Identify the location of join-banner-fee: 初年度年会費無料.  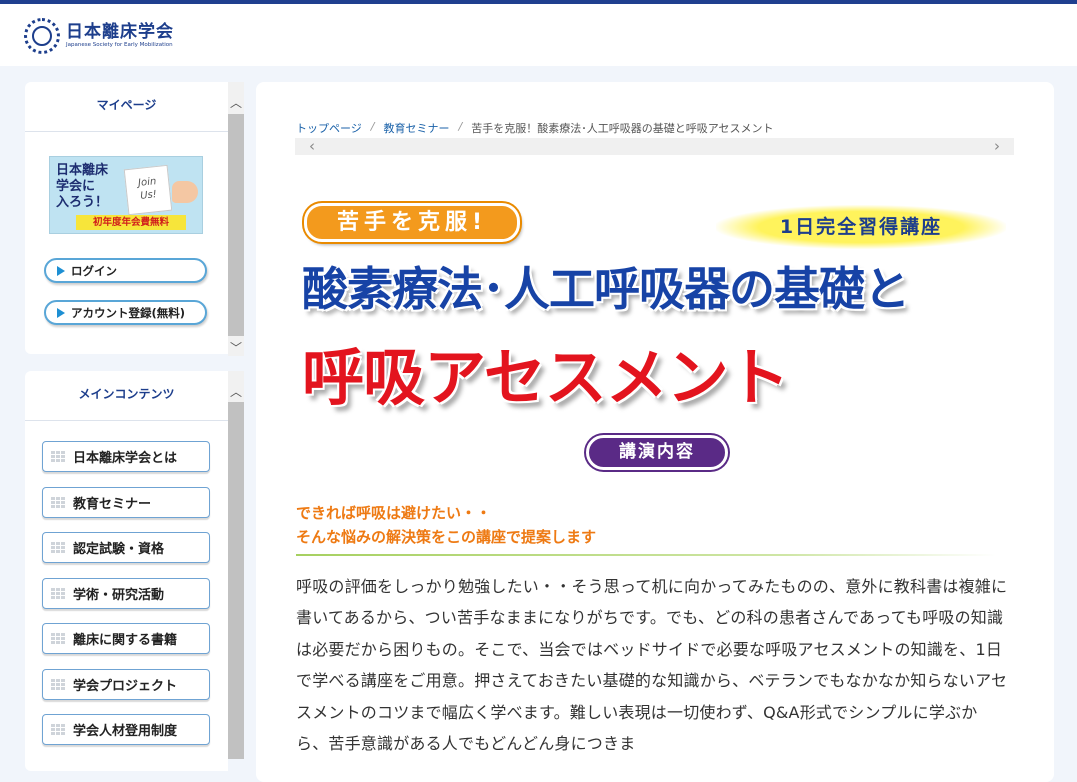
(131, 222).